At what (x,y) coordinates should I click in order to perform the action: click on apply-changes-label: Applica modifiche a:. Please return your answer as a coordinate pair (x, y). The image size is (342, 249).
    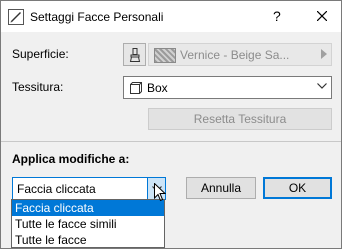
    Looking at the image, I should click on (71, 159).